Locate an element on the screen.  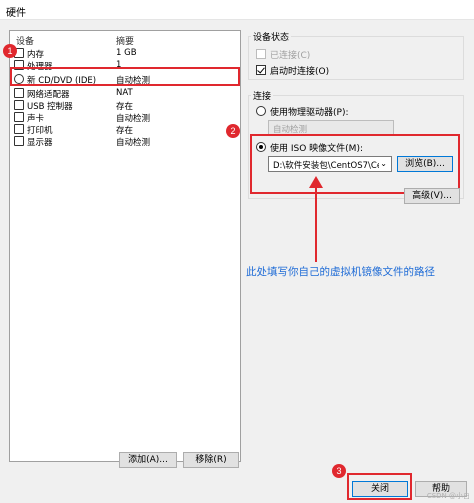
device-row-printer: 打印机 存在 is located at coordinates (125, 129).